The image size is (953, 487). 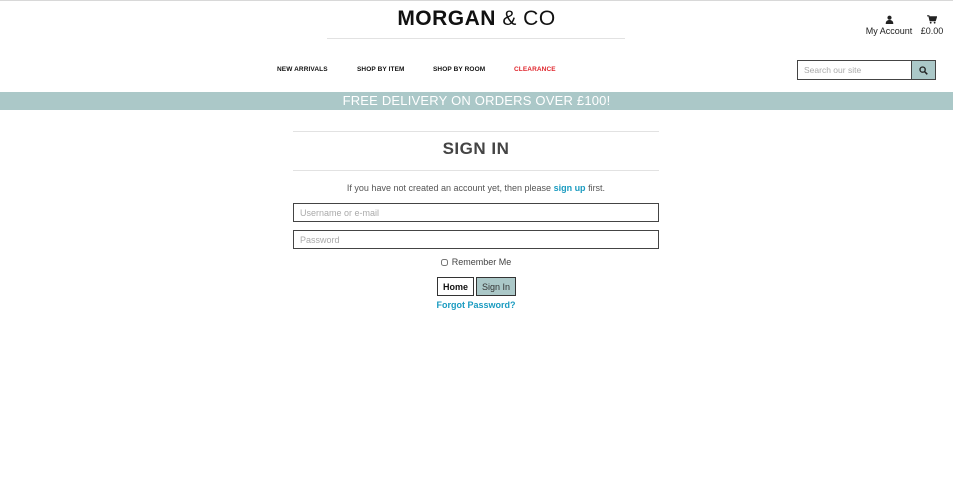 I want to click on my-account-link: My Account, so click(x=889, y=25).